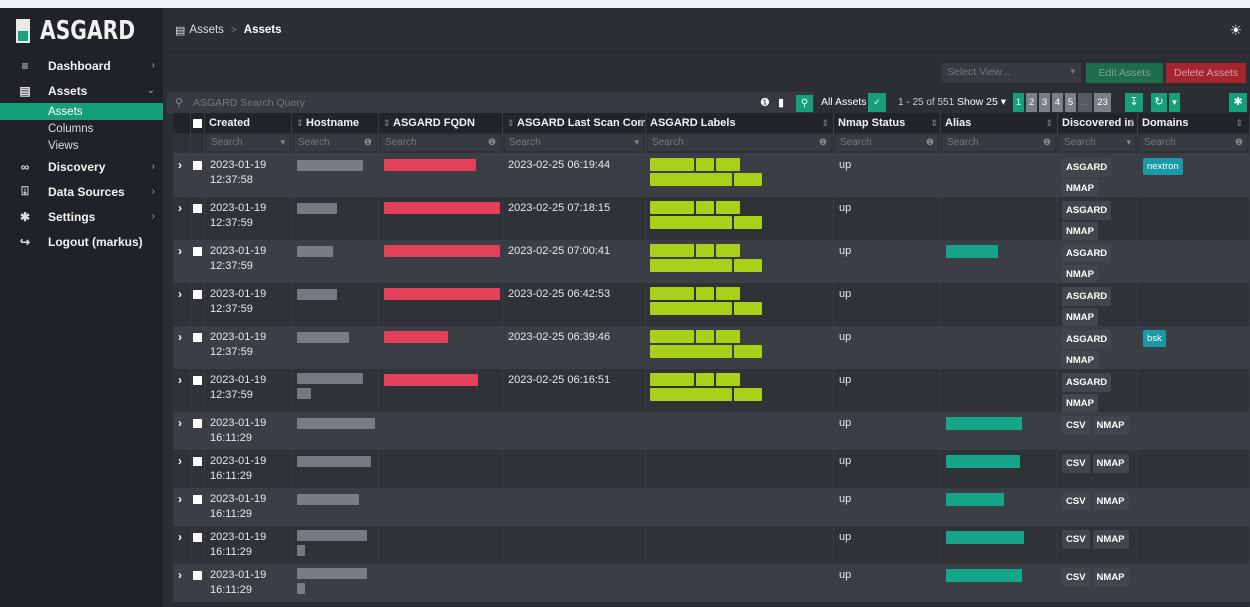 The height and width of the screenshot is (607, 1250). I want to click on select-all-checkbox, so click(198, 123).